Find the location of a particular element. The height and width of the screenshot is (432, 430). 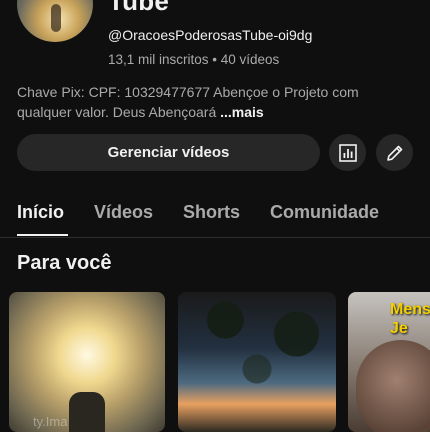

analytics-icon is located at coordinates (347, 152).